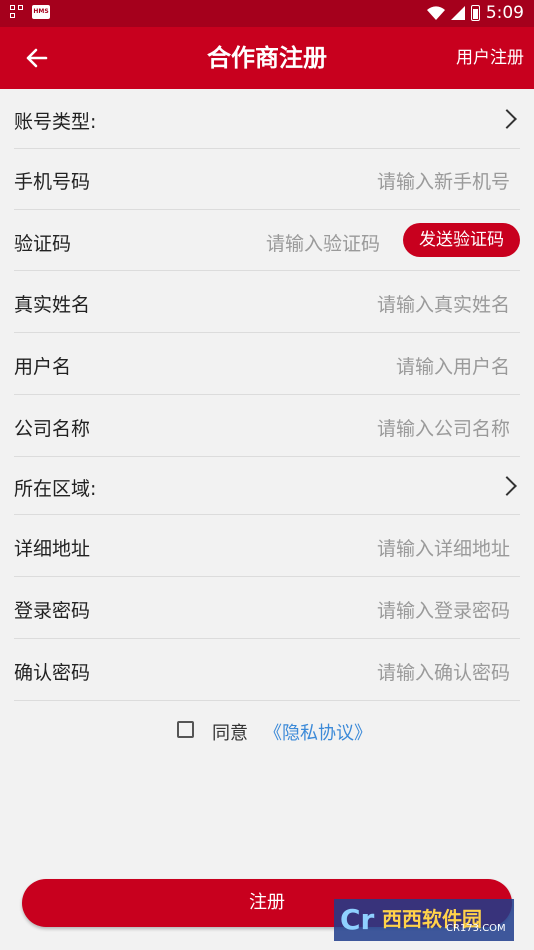 The height and width of the screenshot is (950, 534). I want to click on watermark: Cr 西西软件园 CR173.COM, so click(424, 920).